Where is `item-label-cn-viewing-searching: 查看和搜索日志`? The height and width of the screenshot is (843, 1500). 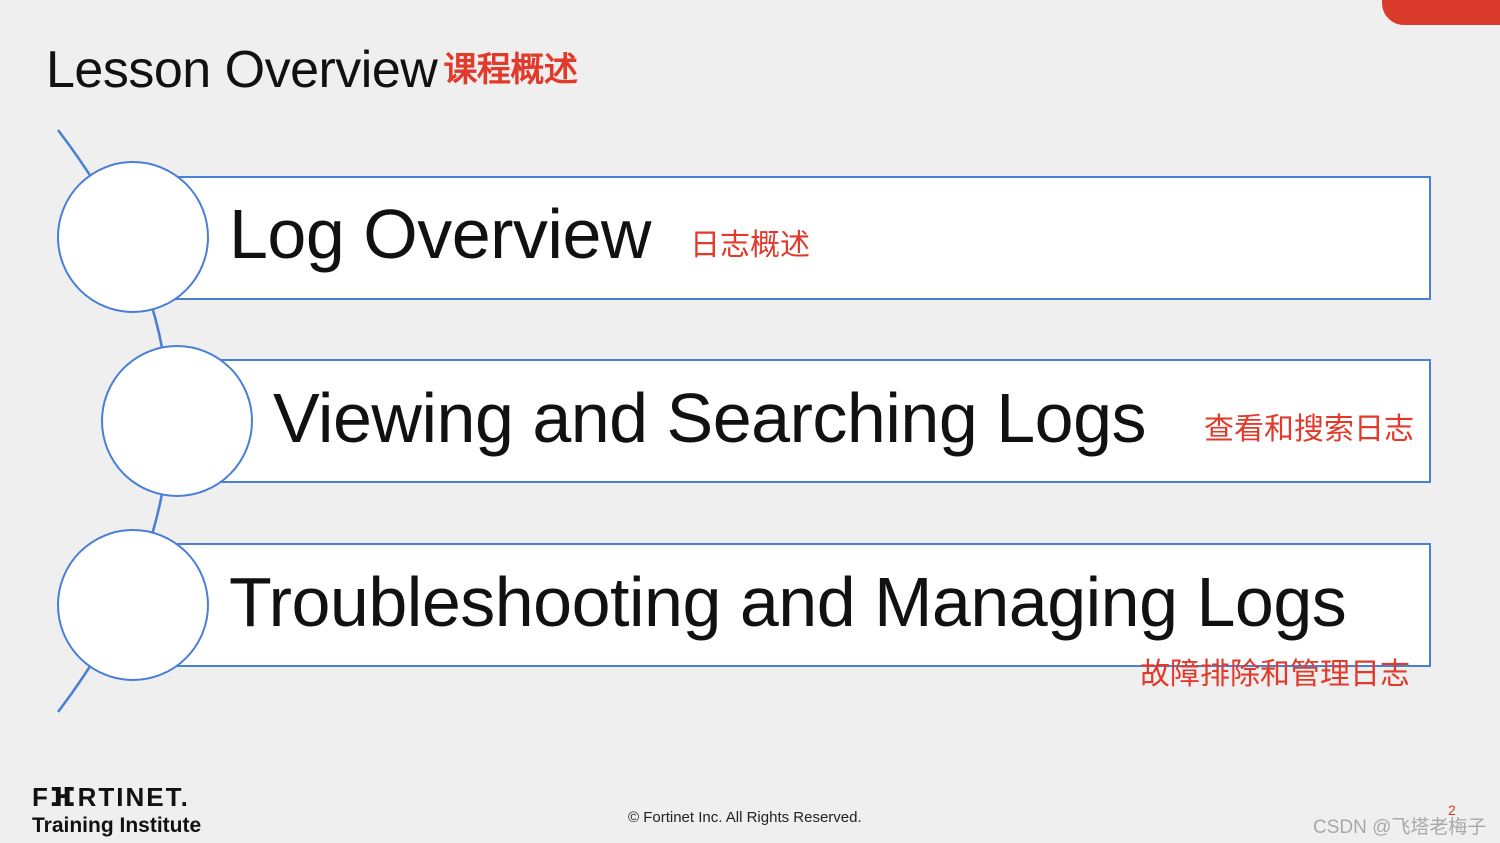
item-label-cn-viewing-searching: 查看和搜索日志 is located at coordinates (1309, 429).